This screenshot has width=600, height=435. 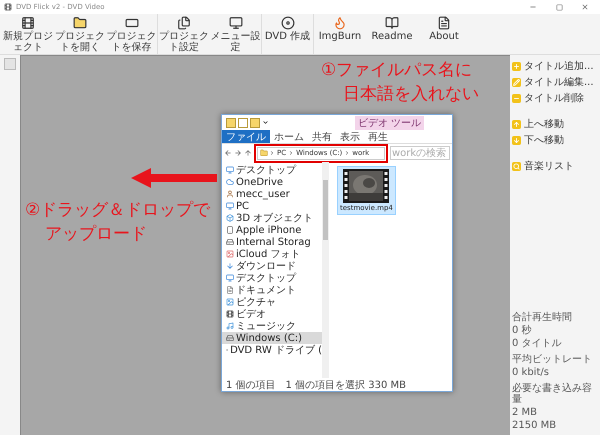 What do you see at coordinates (230, 218) in the screenshot?
I see `cube-icon` at bounding box center [230, 218].